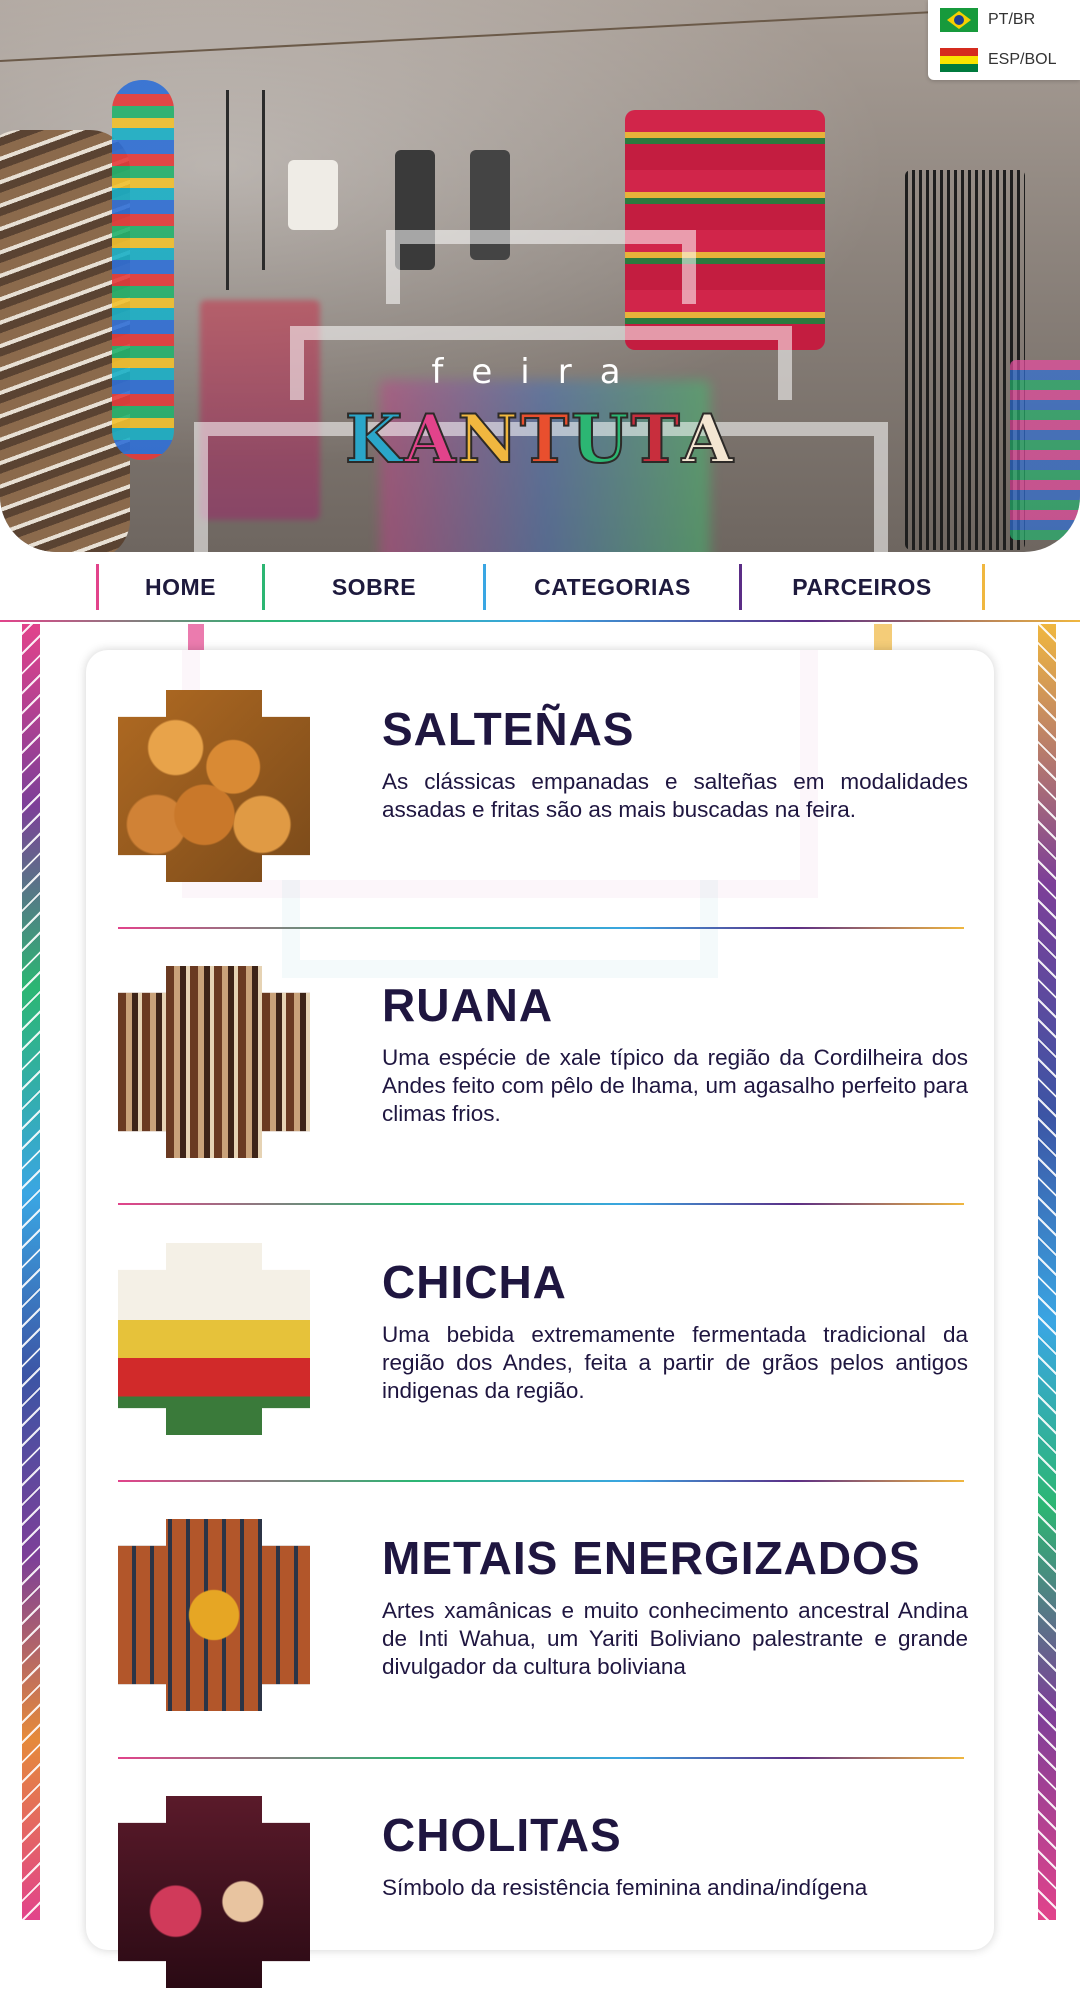  I want to click on hanging-string, so click(539, 32).